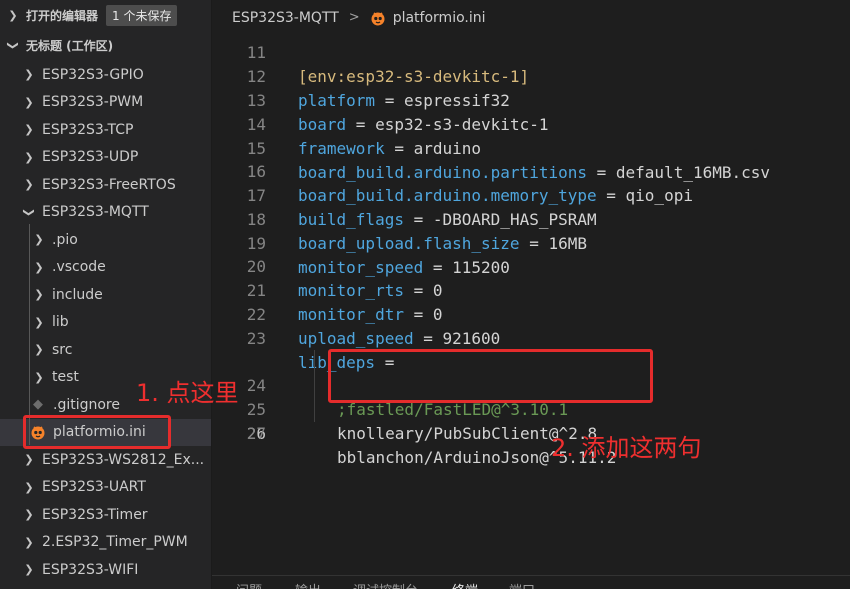 The width and height of the screenshot is (850, 589). What do you see at coordinates (88, 129) in the screenshot?
I see `folder-label: ESP32S3-TCP` at bounding box center [88, 129].